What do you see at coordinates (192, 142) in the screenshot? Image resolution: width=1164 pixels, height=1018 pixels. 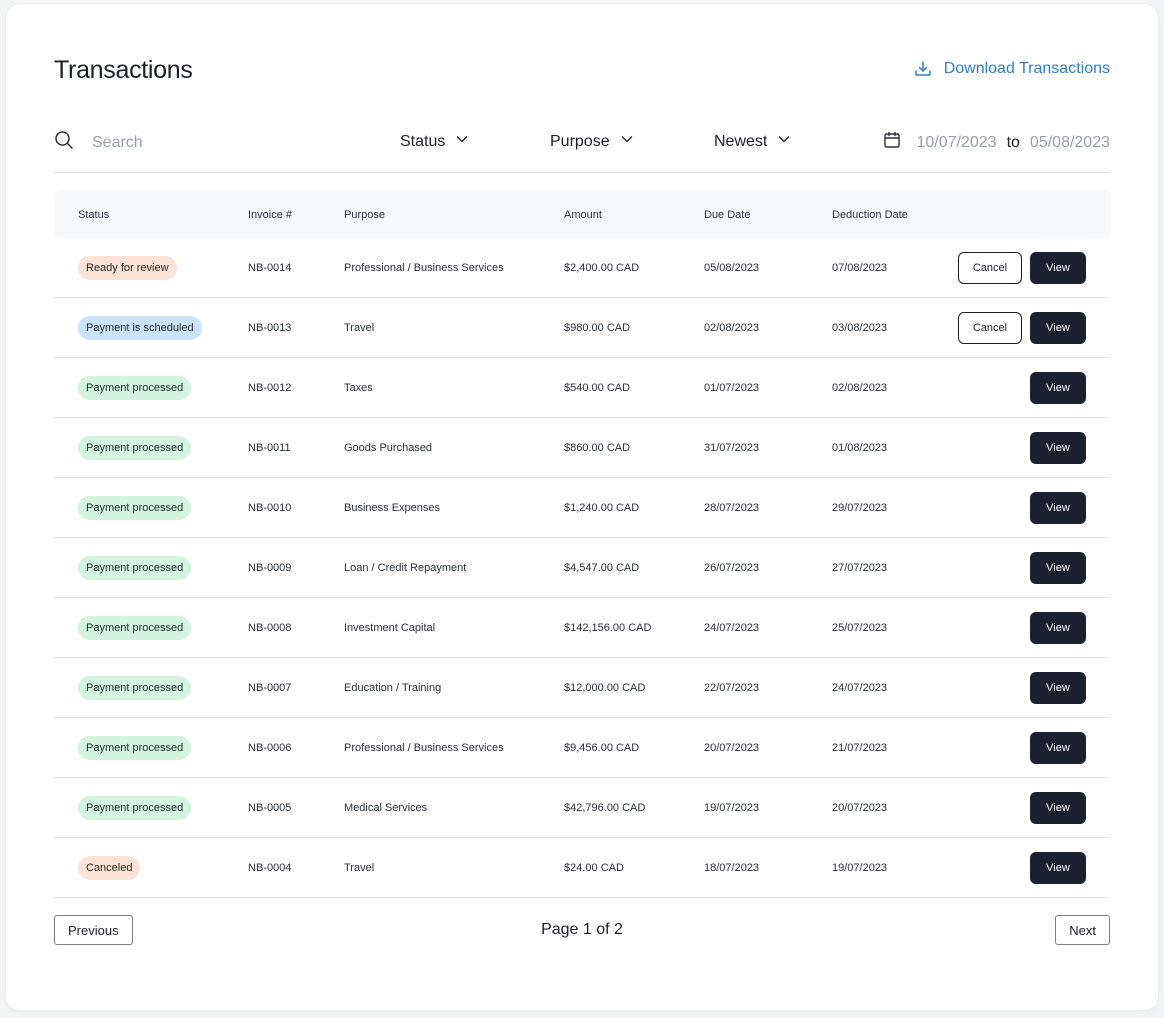 I see `search-input` at bounding box center [192, 142].